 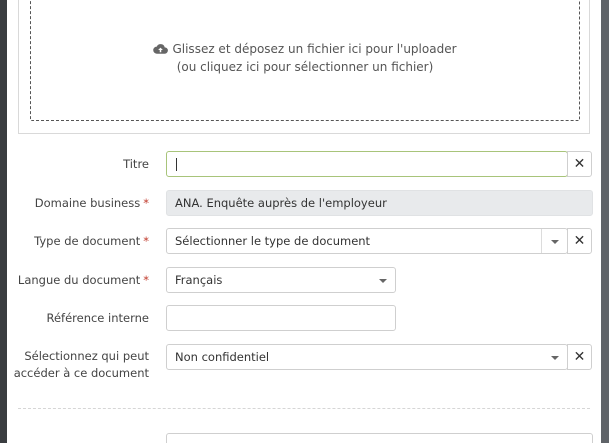 What do you see at coordinates (367, 241) in the screenshot?
I see `type-document-select: Sélectionner le type de document` at bounding box center [367, 241].